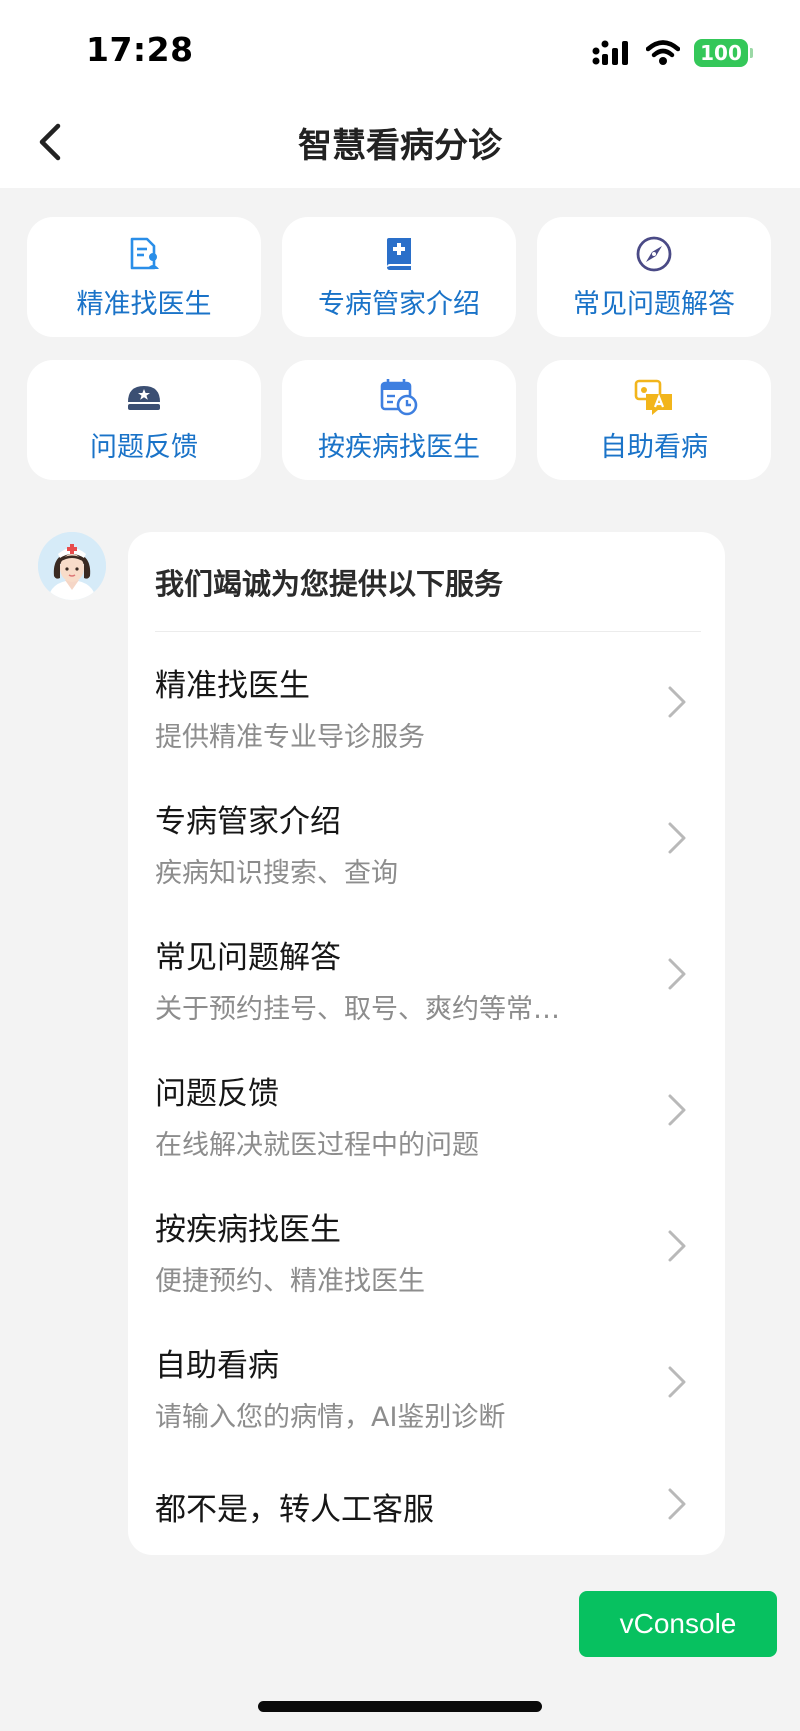  What do you see at coordinates (399, 447) in the screenshot?
I see `tile-label: 按疾病找医生` at bounding box center [399, 447].